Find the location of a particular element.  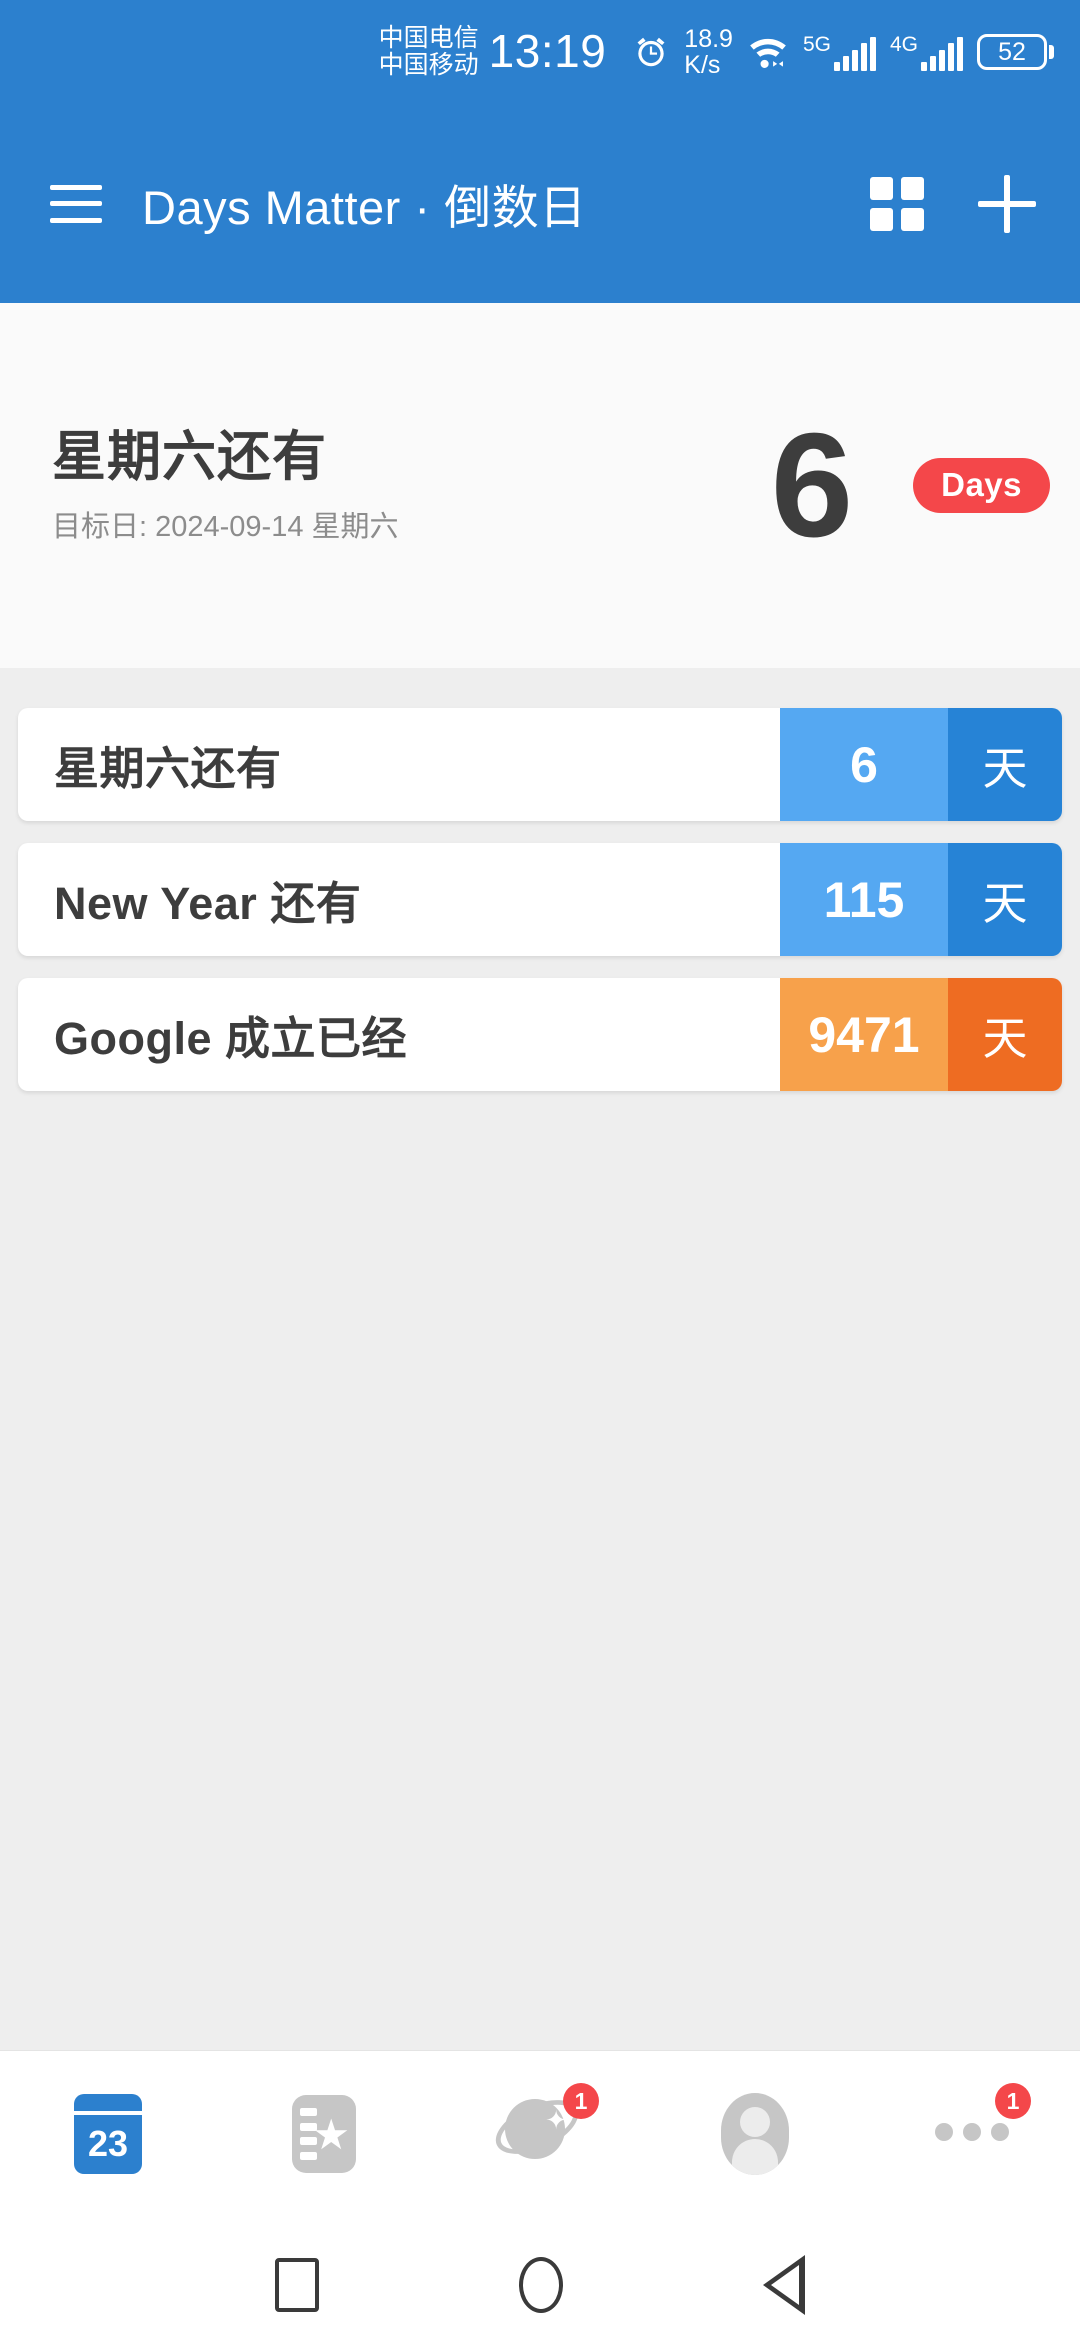

list-item-title: New Year 还有 is located at coordinates (208, 903).